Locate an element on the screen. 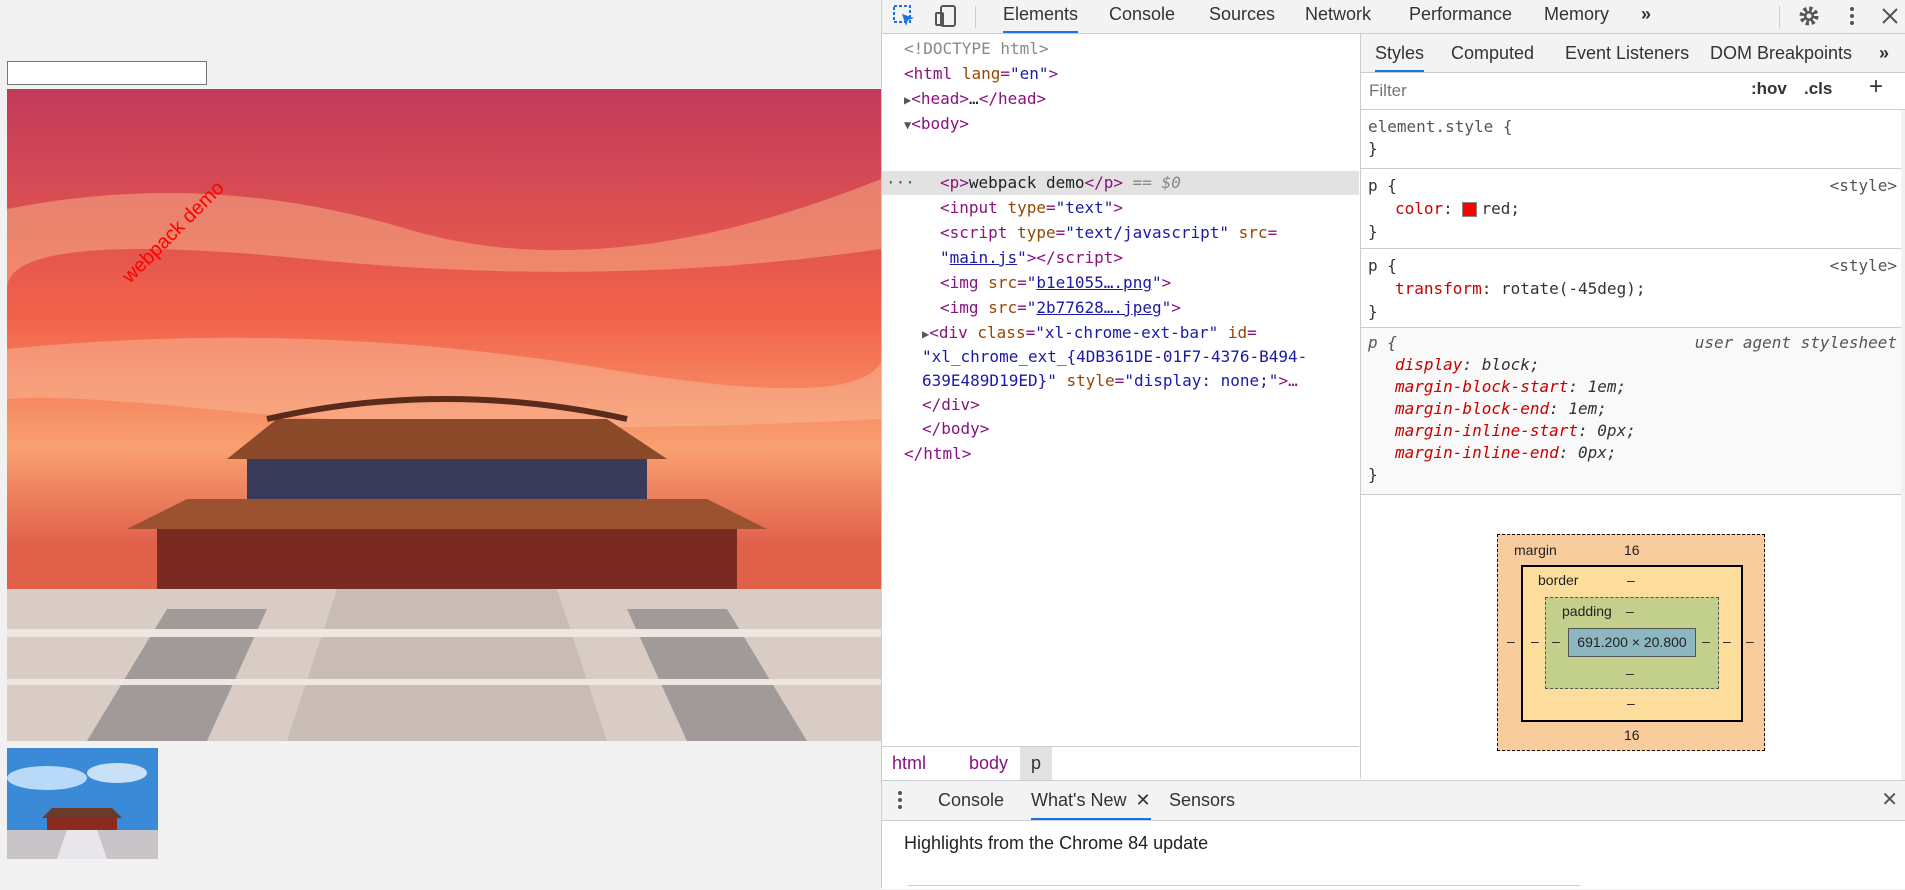 Image resolution: width=1905 pixels, height=890 pixels. border-label: border is located at coordinates (1558, 580).